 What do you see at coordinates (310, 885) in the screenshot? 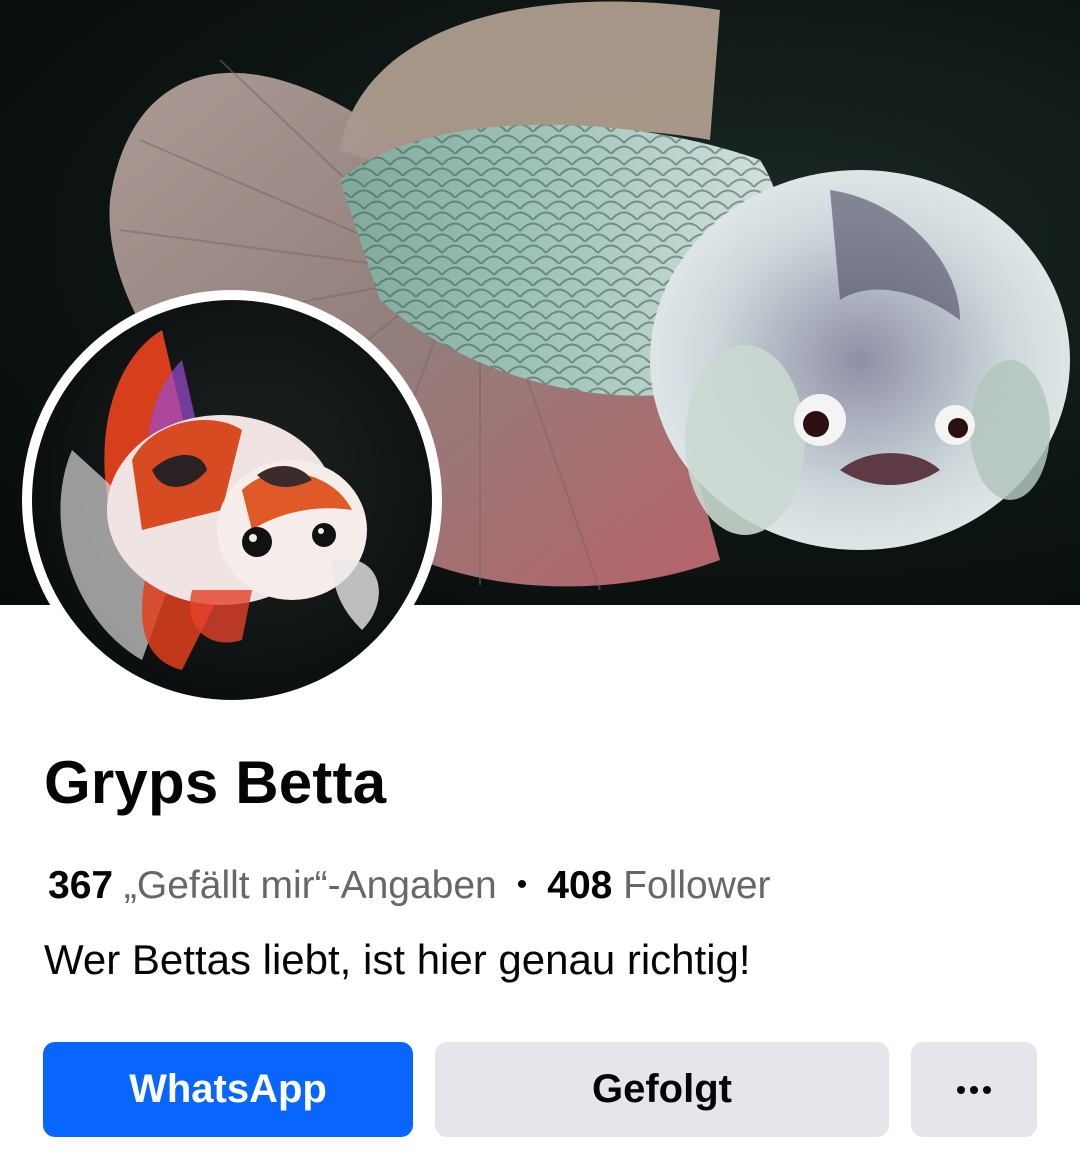
I see `likes-label: „Gefällt mir“-Angaben` at bounding box center [310, 885].